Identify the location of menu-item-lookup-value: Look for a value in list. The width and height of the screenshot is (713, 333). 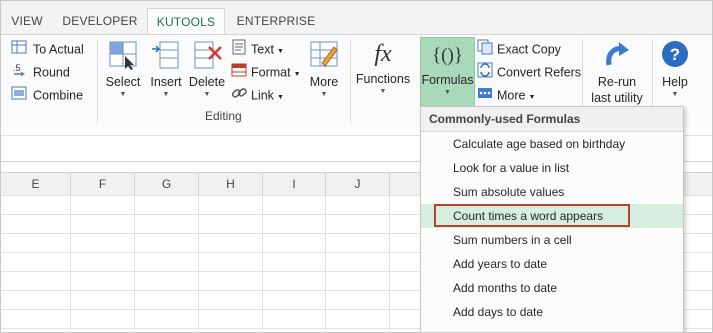
(552, 168).